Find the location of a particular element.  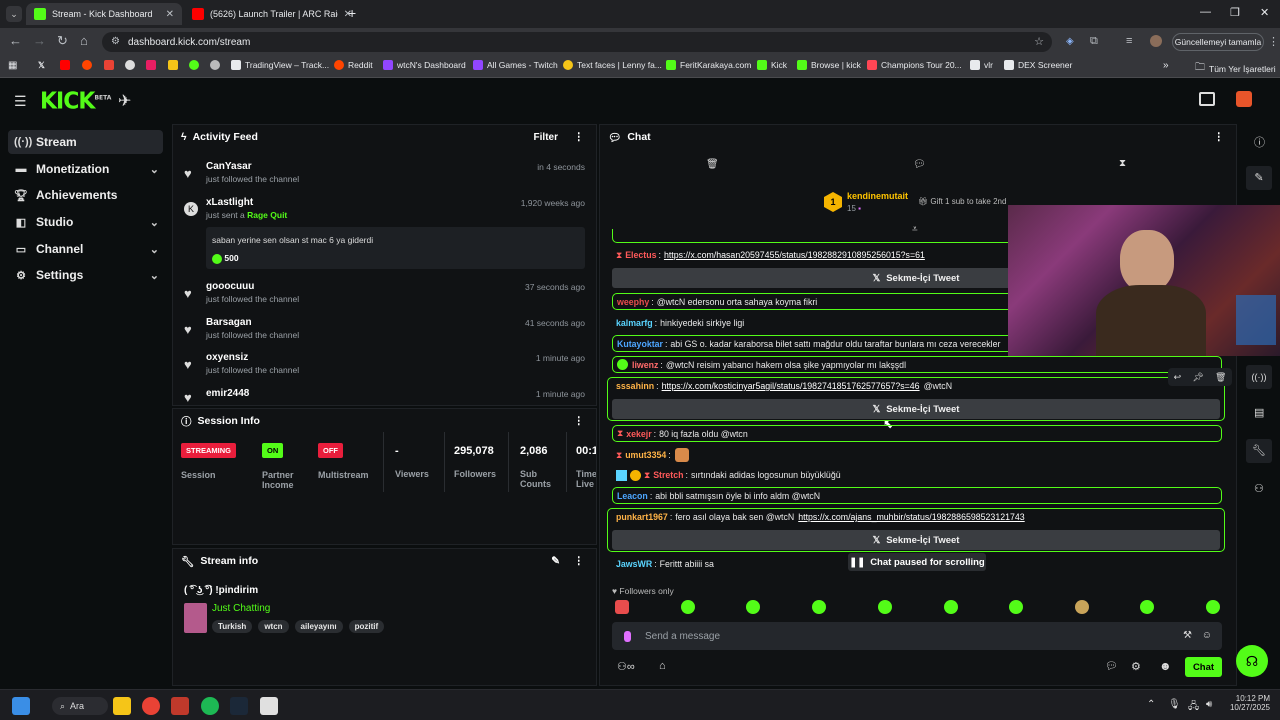

chat-filter-icon: 💬︎ is located at coordinates (919, 164).